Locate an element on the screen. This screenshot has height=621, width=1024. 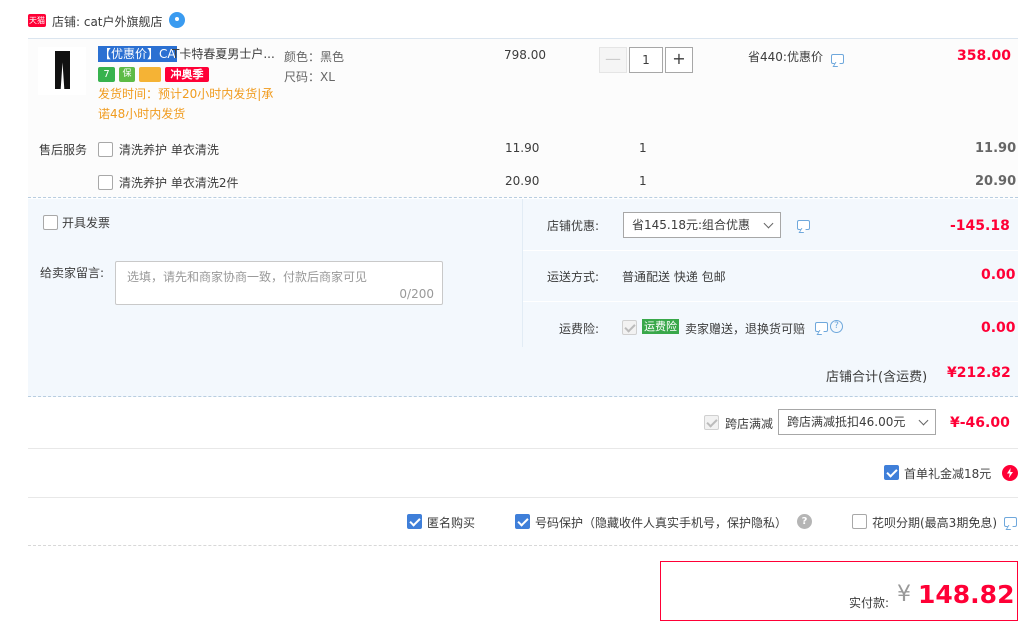
sku-color: 颜色：黑色 is located at coordinates (314, 57).